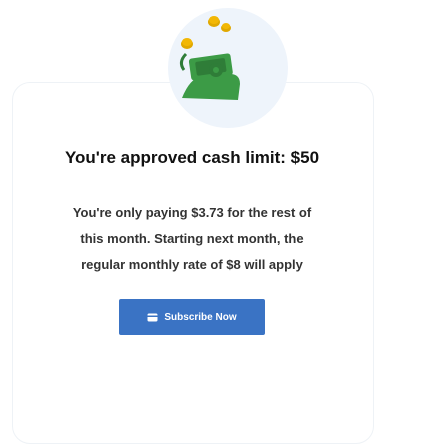 This screenshot has height=444, width=442. Describe the element at coordinates (209, 58) in the screenshot. I see `money-hand-icon` at that location.